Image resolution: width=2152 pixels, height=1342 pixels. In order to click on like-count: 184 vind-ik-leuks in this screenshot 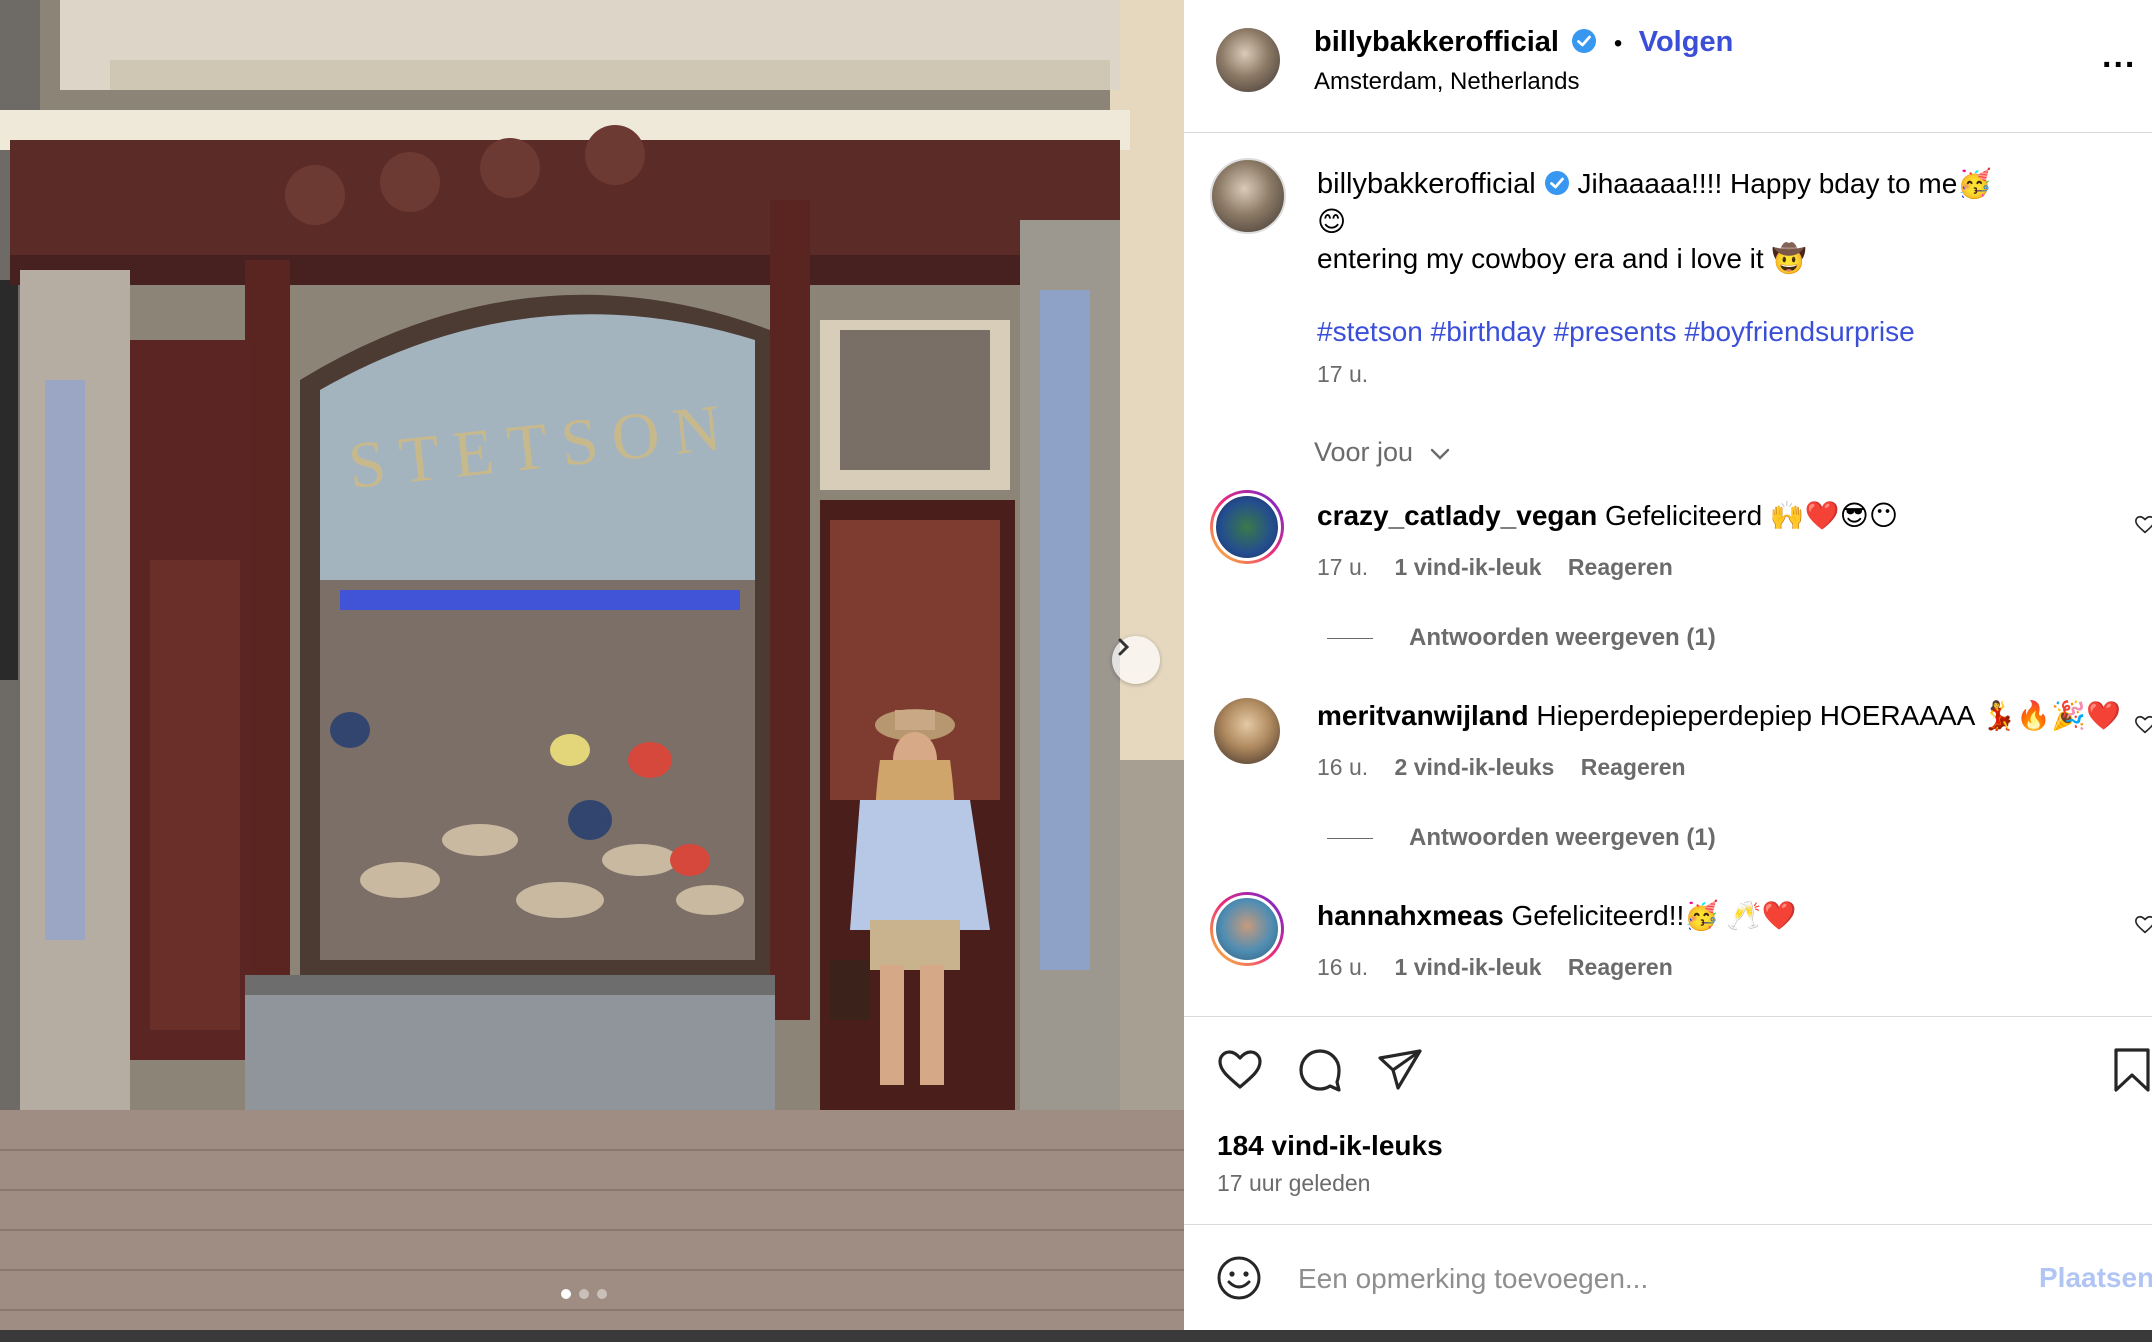, I will do `click(1330, 1146)`.